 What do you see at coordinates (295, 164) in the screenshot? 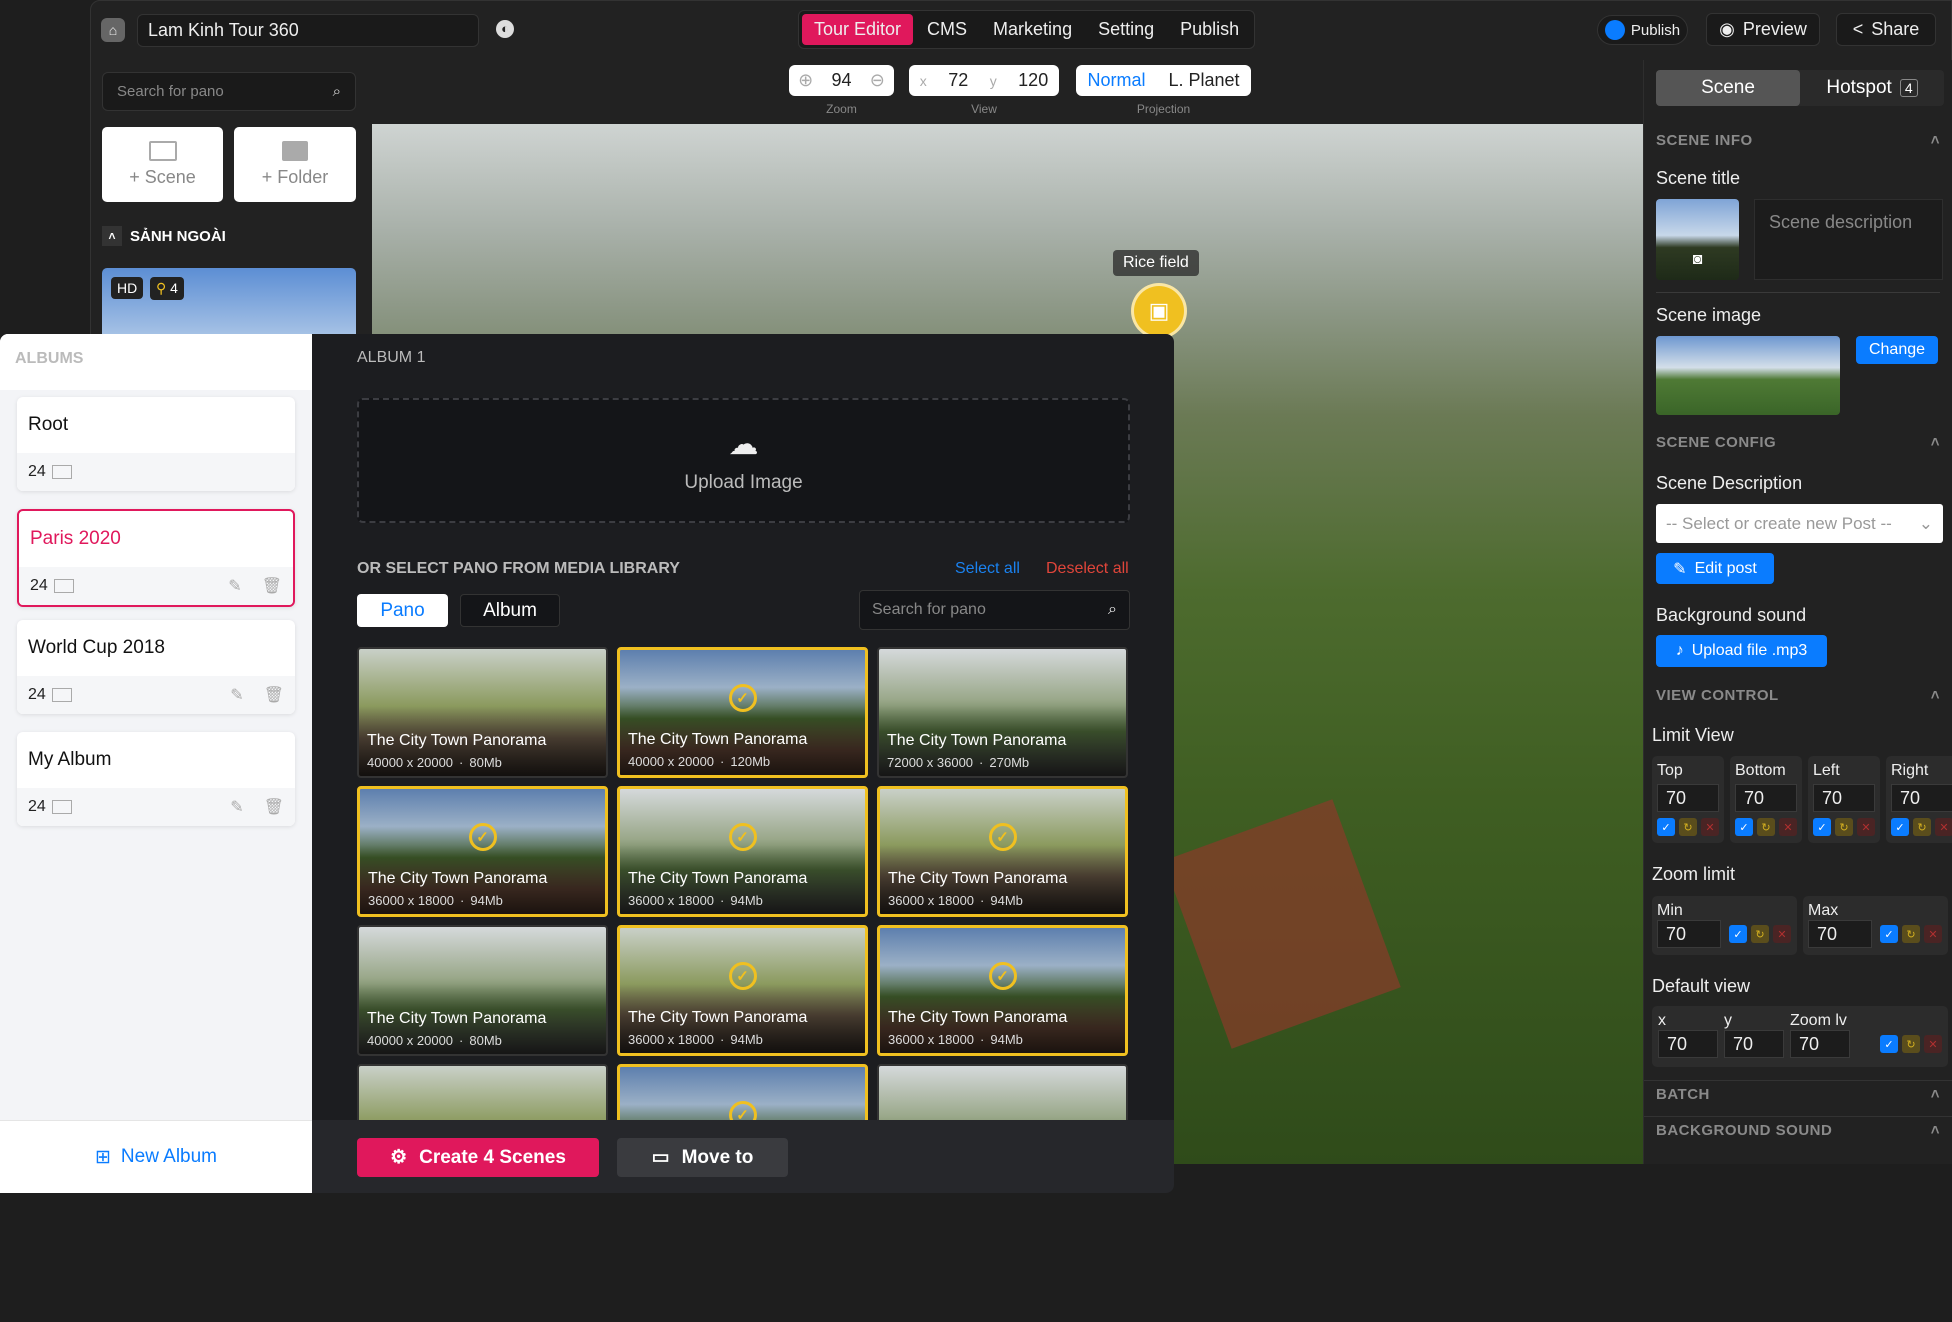
I see `add-folder-button: + Folder` at bounding box center [295, 164].